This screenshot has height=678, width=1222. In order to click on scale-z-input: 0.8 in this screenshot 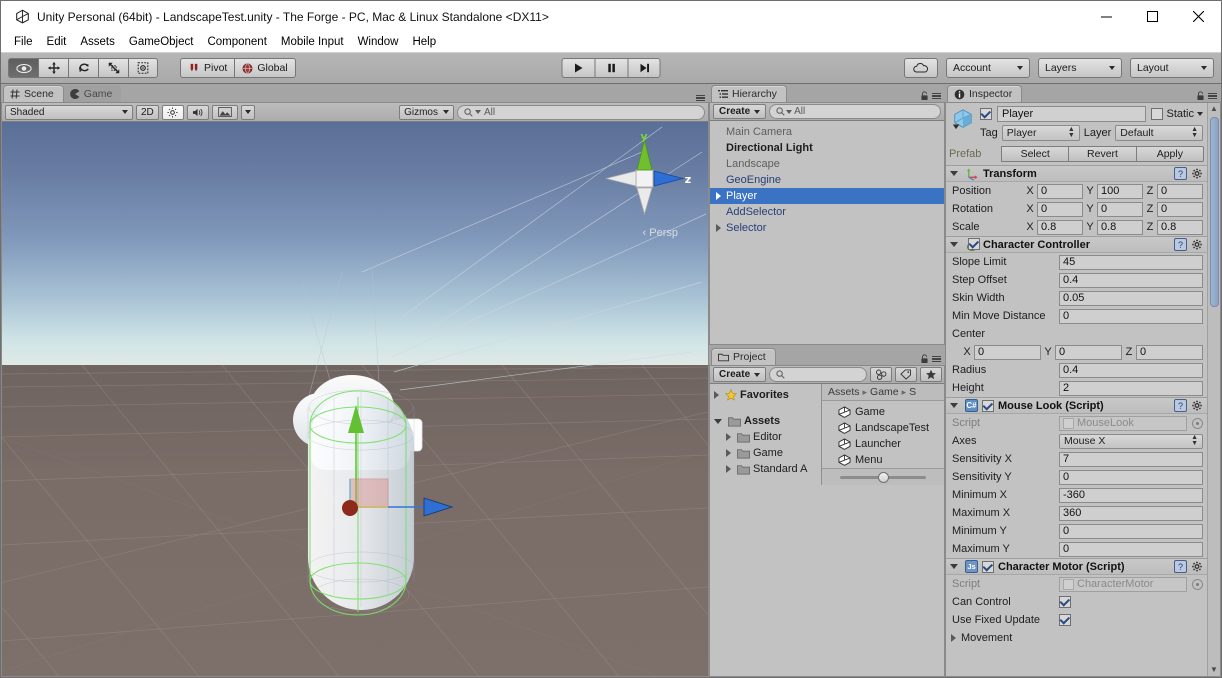, I will do `click(1180, 227)`.